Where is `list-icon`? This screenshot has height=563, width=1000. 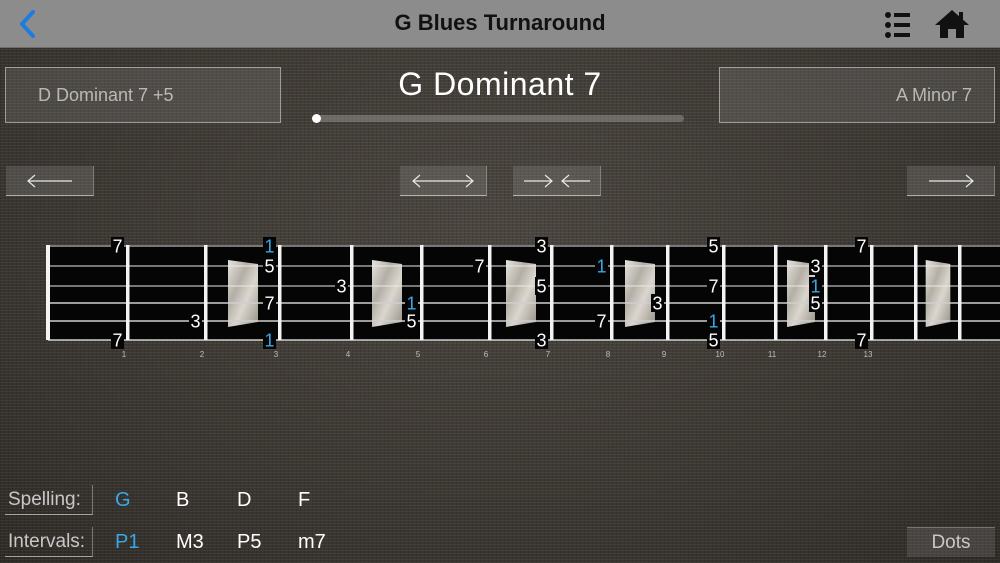
list-icon is located at coordinates (897, 25).